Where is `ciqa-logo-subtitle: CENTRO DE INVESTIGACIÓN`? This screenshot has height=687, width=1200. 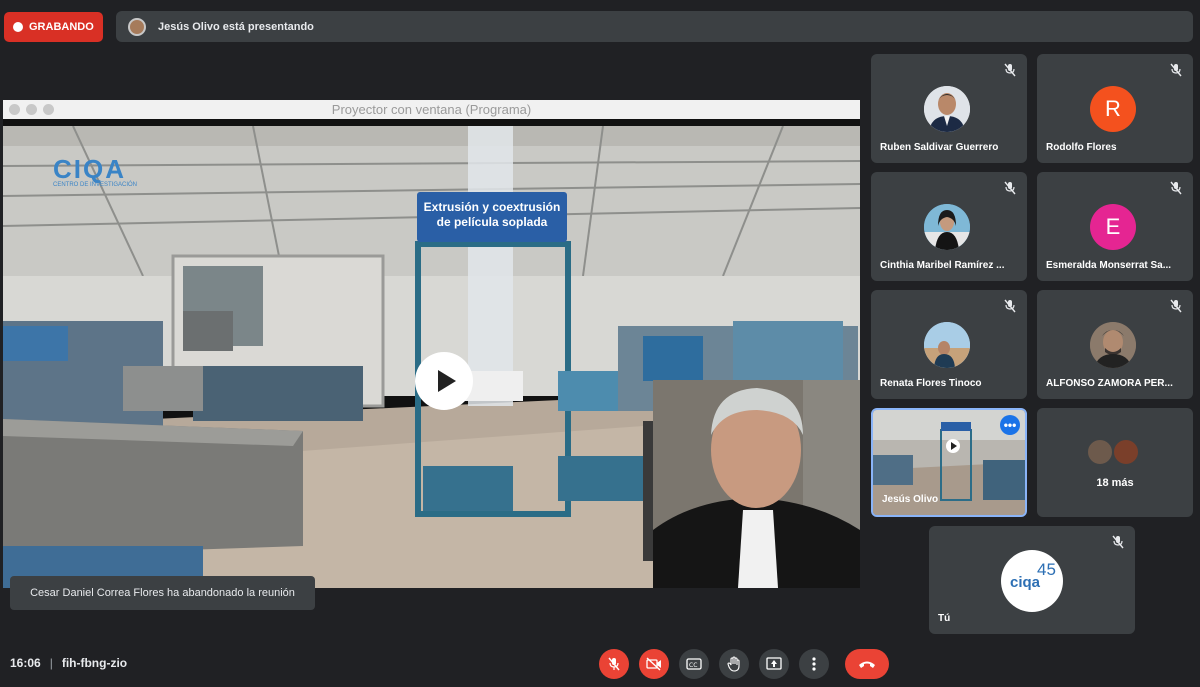
ciqa-logo-subtitle: CENTRO DE INVESTIGACIÓN is located at coordinates (95, 185).